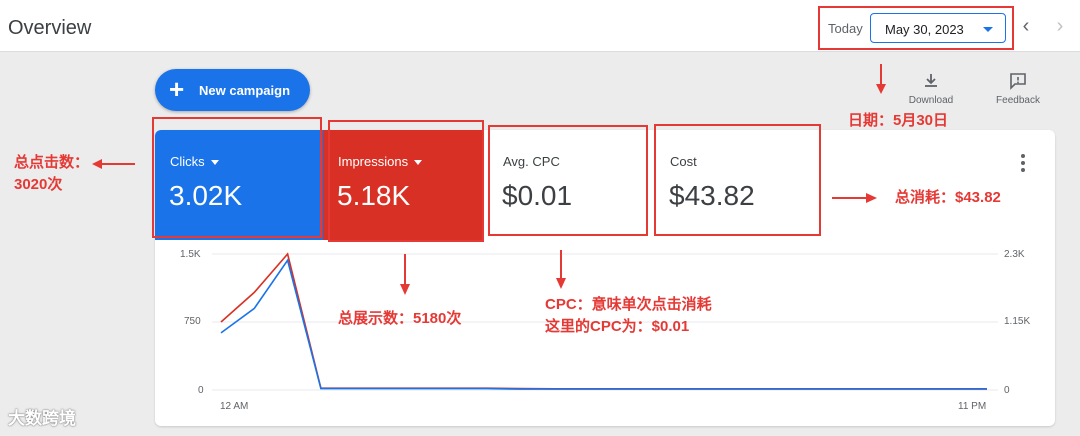 The width and height of the screenshot is (1080, 436). Describe the element at coordinates (97, 164) in the screenshot. I see `arrow-clicks-head` at that location.